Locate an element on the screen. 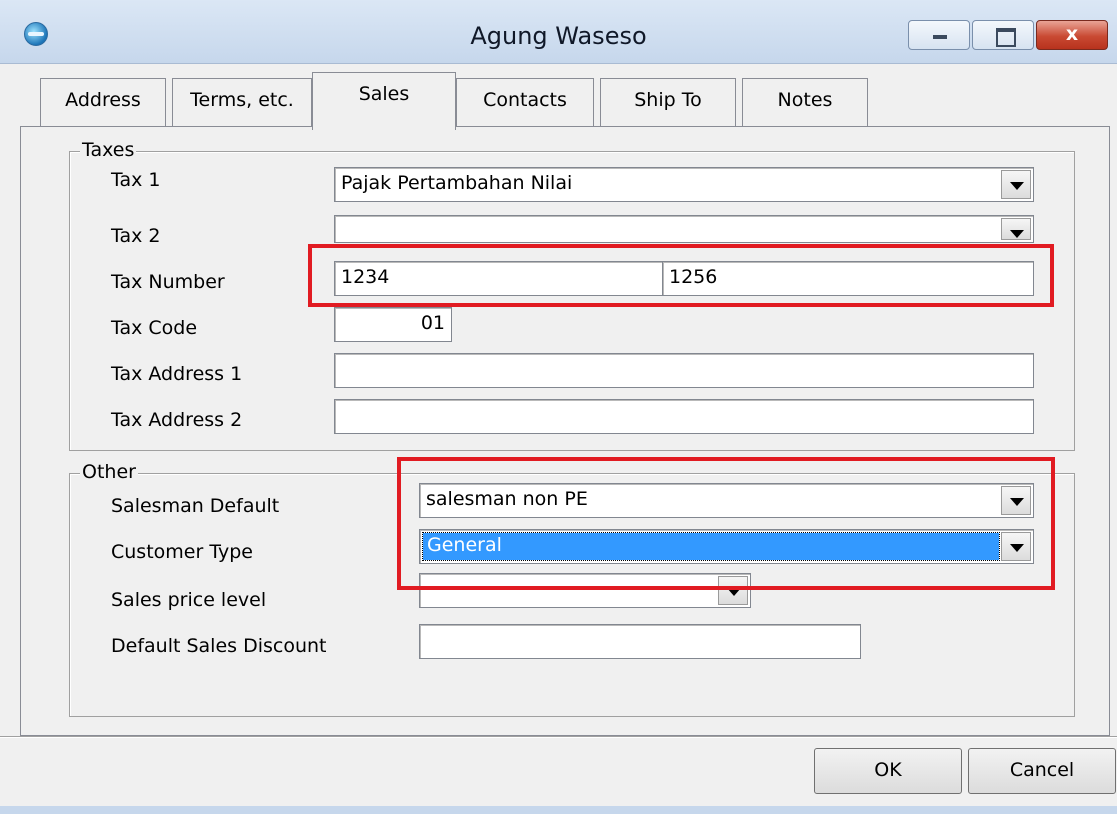 The image size is (1117, 814). tax-code-label: Tax Code is located at coordinates (154, 328).